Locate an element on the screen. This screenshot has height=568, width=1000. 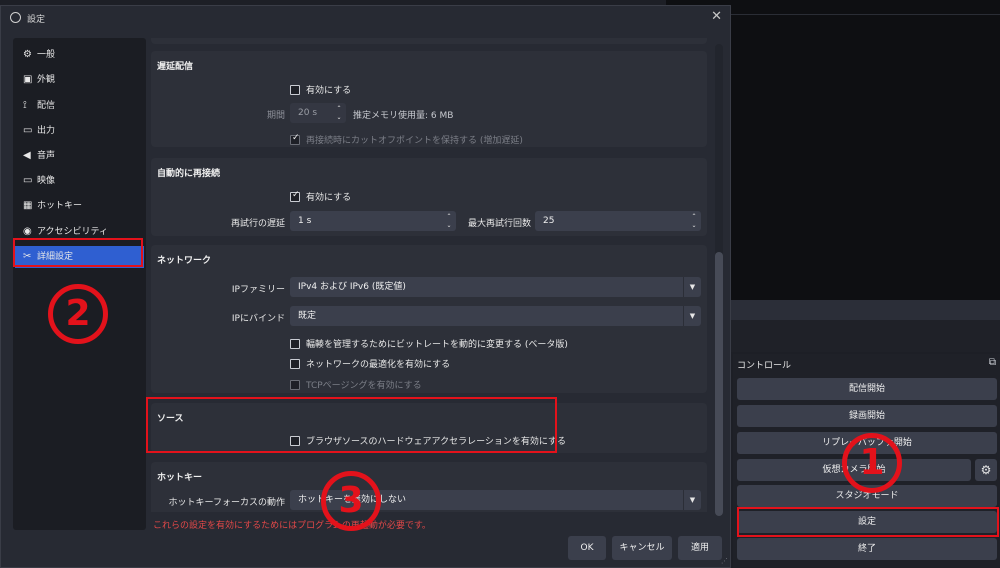
start-stream-button: 配信開始 is located at coordinates (867, 389).